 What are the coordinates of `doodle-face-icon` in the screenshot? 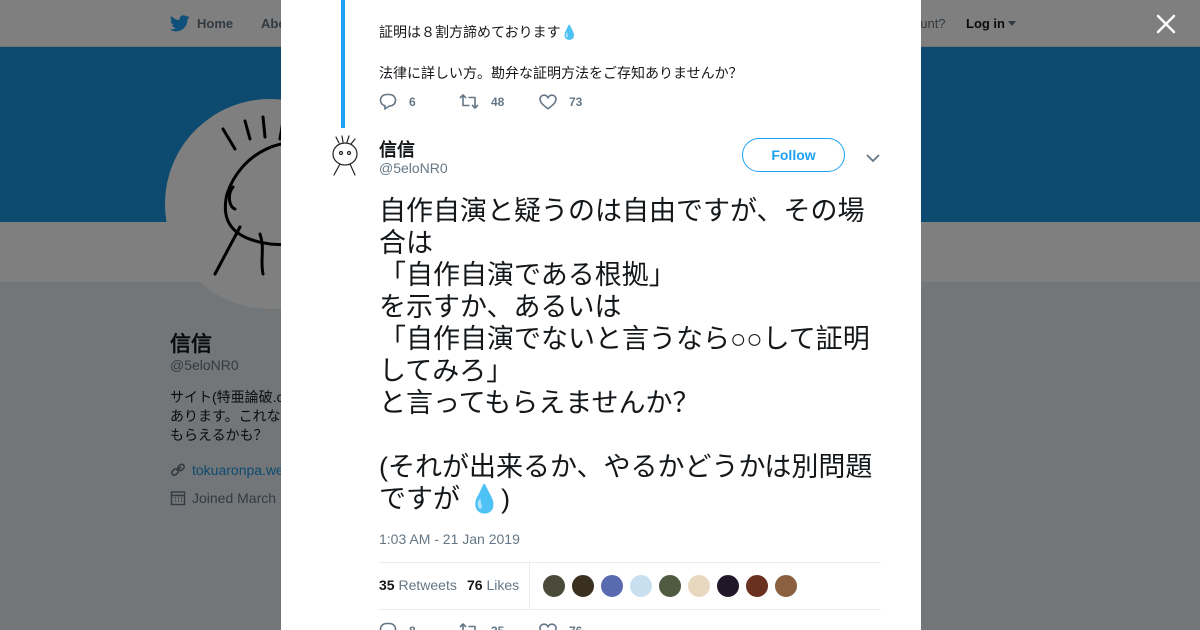 It's located at (345, 155).